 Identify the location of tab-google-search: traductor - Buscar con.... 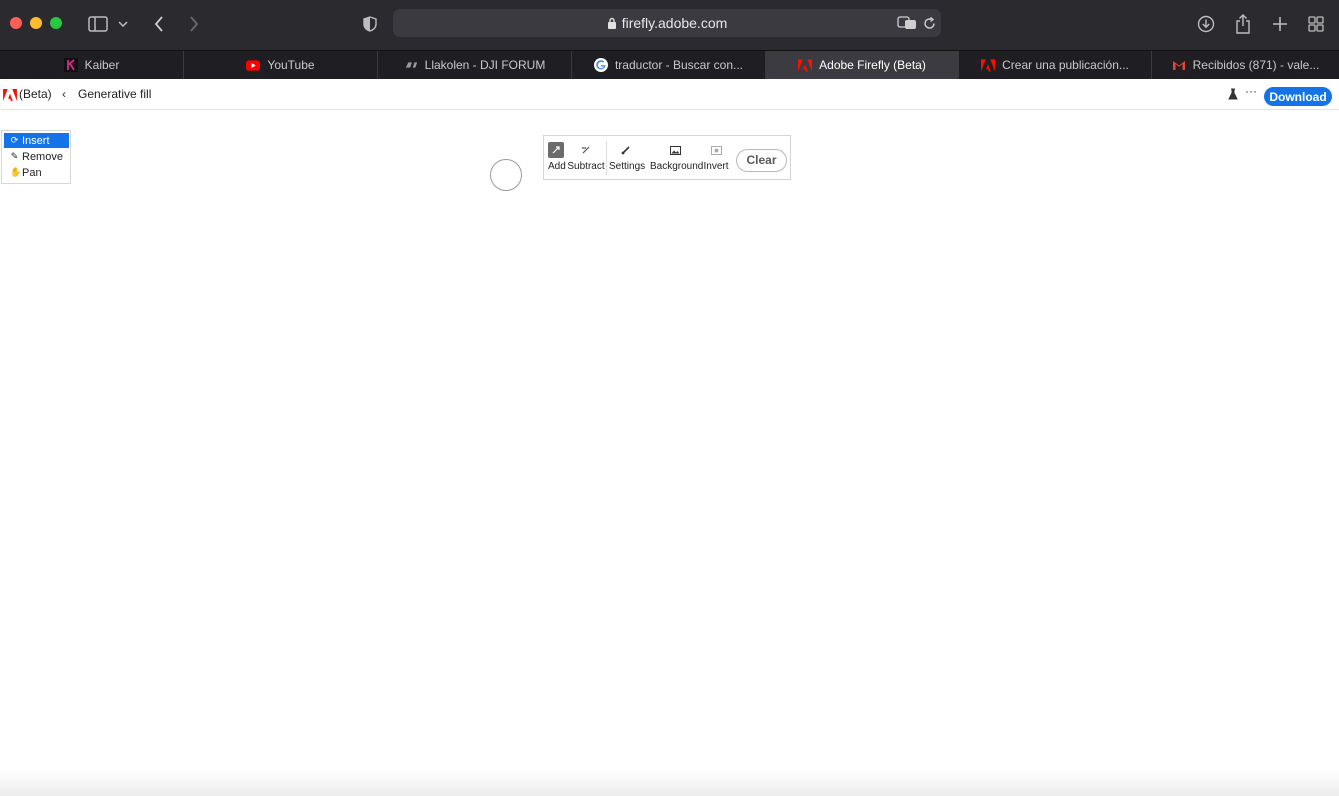
(669, 65).